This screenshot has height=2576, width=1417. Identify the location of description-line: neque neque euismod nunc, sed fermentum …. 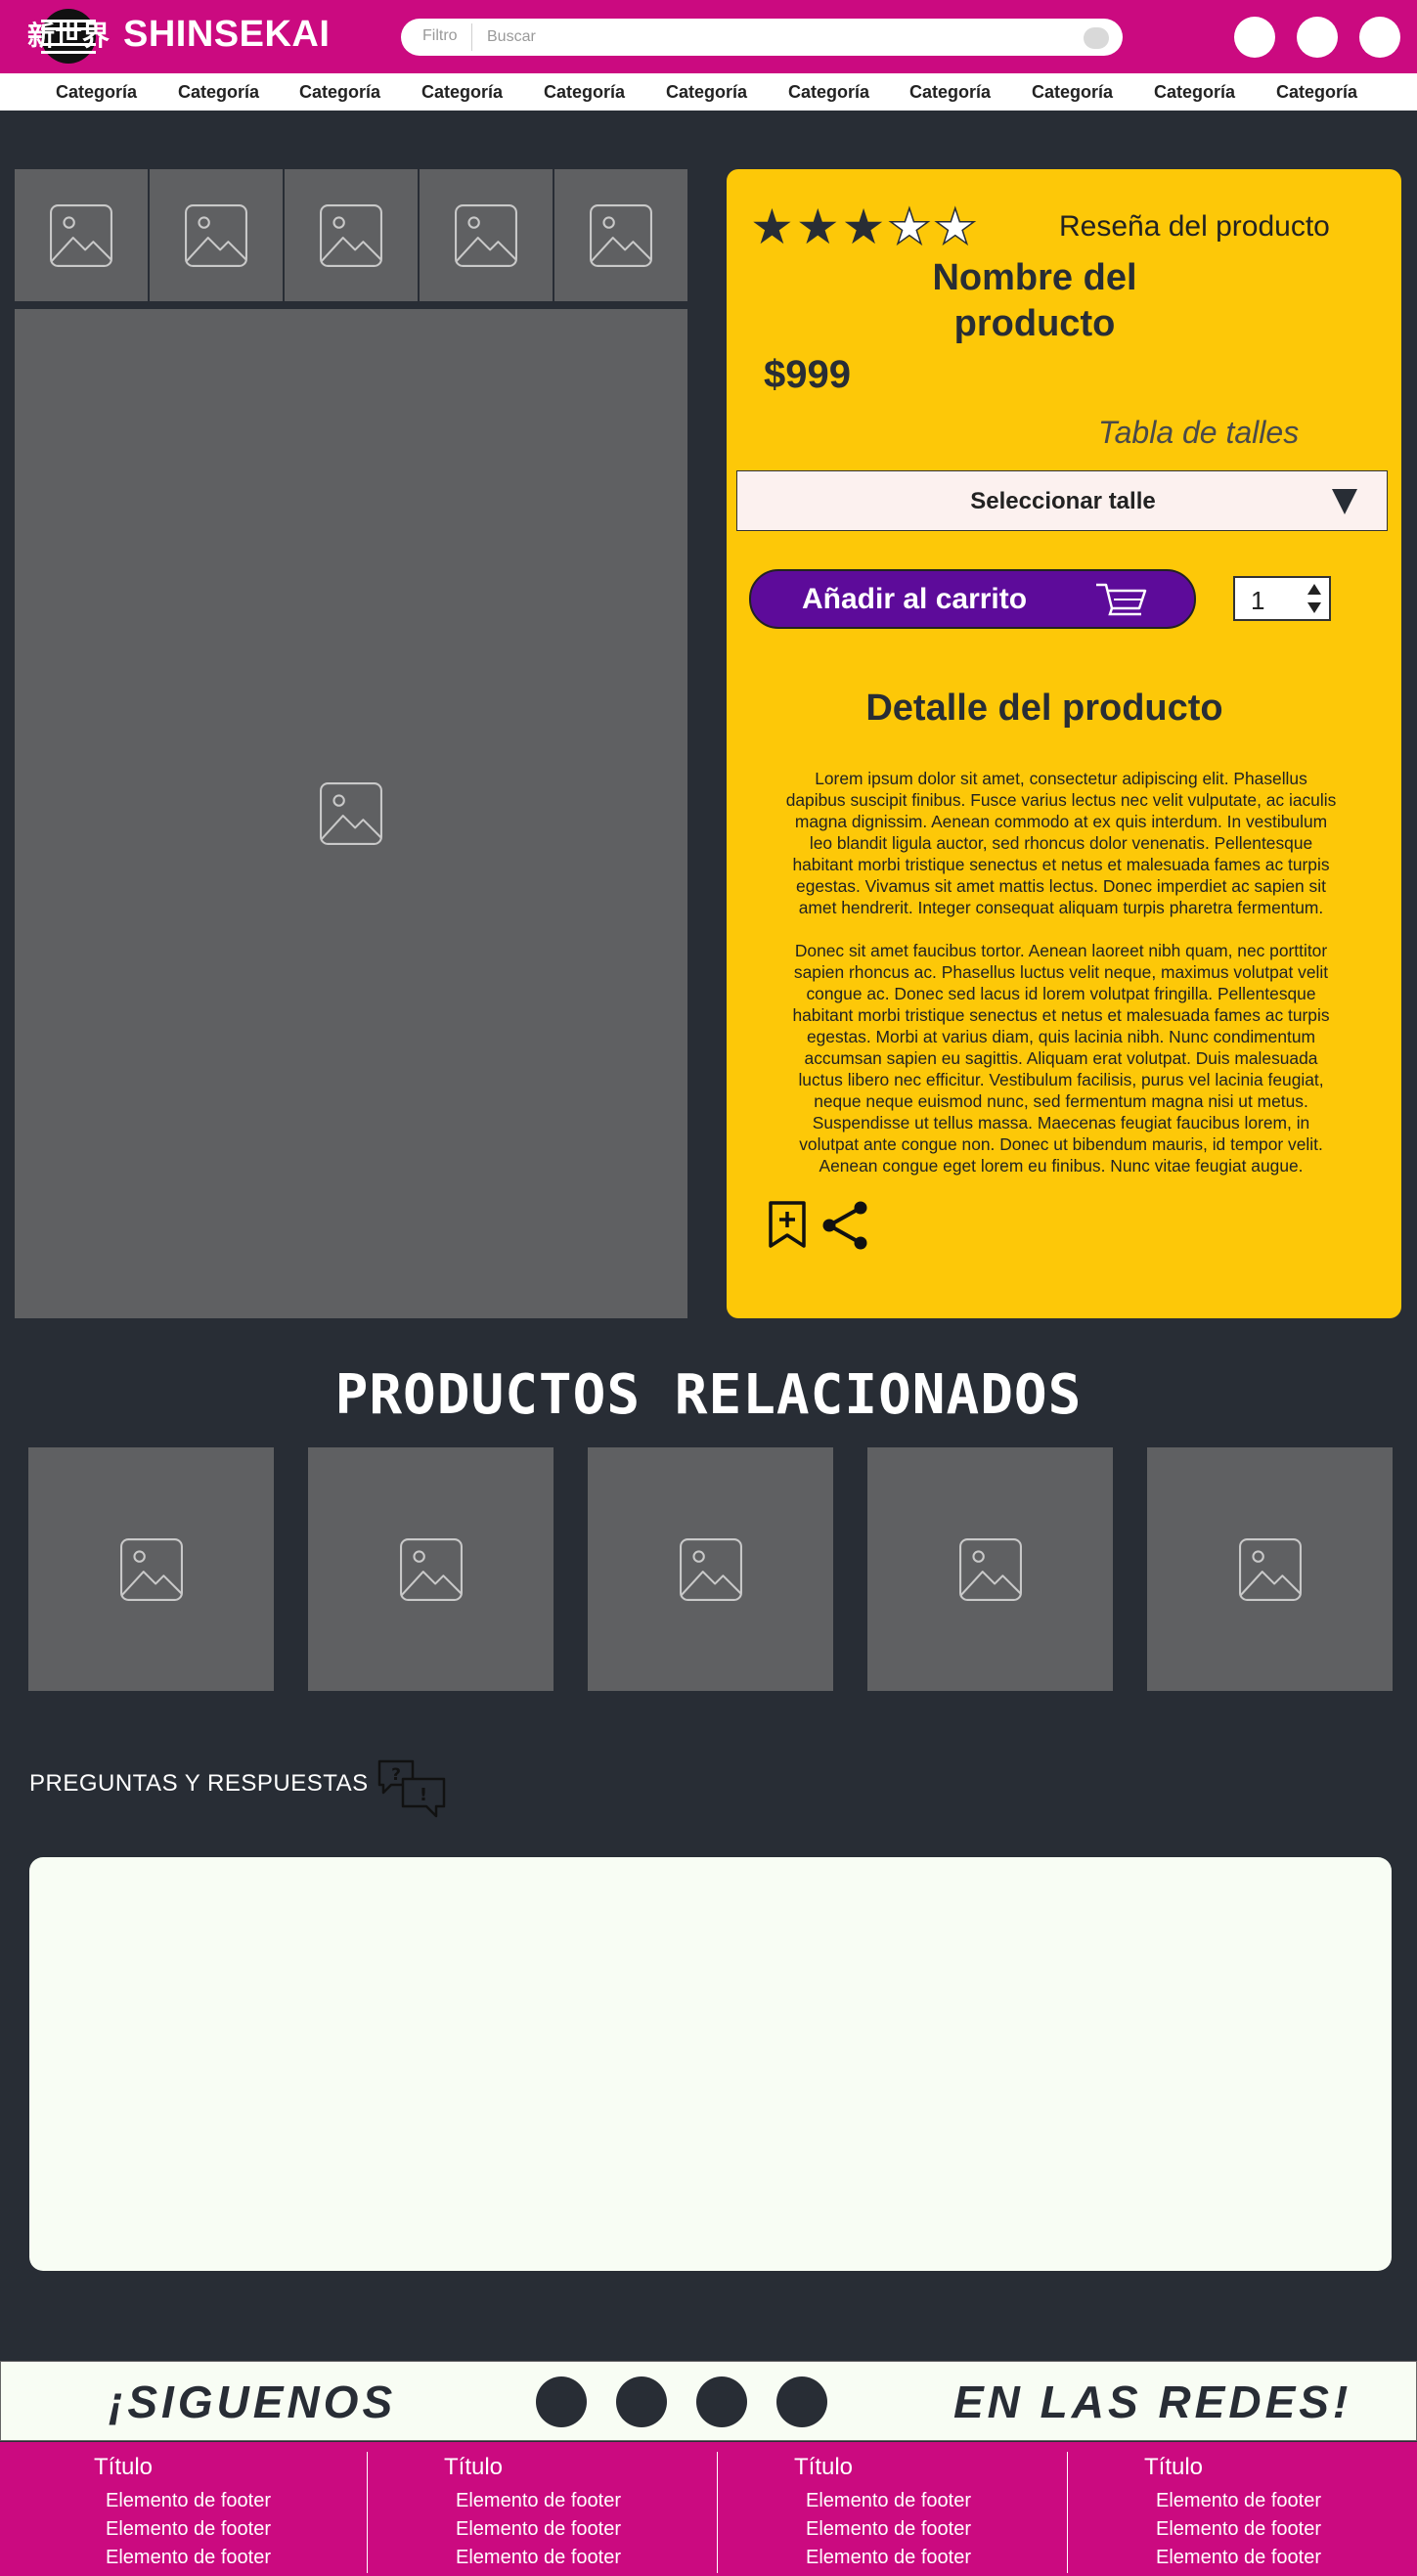
(1061, 1101).